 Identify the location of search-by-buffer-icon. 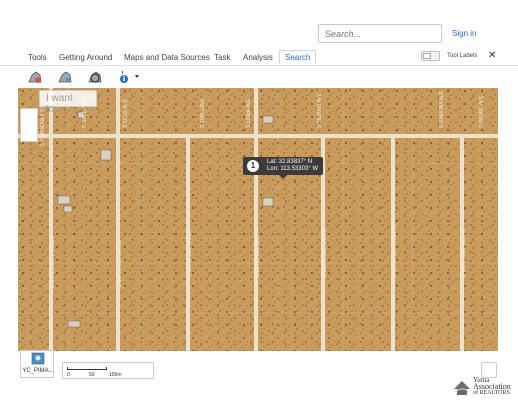
(95, 77).